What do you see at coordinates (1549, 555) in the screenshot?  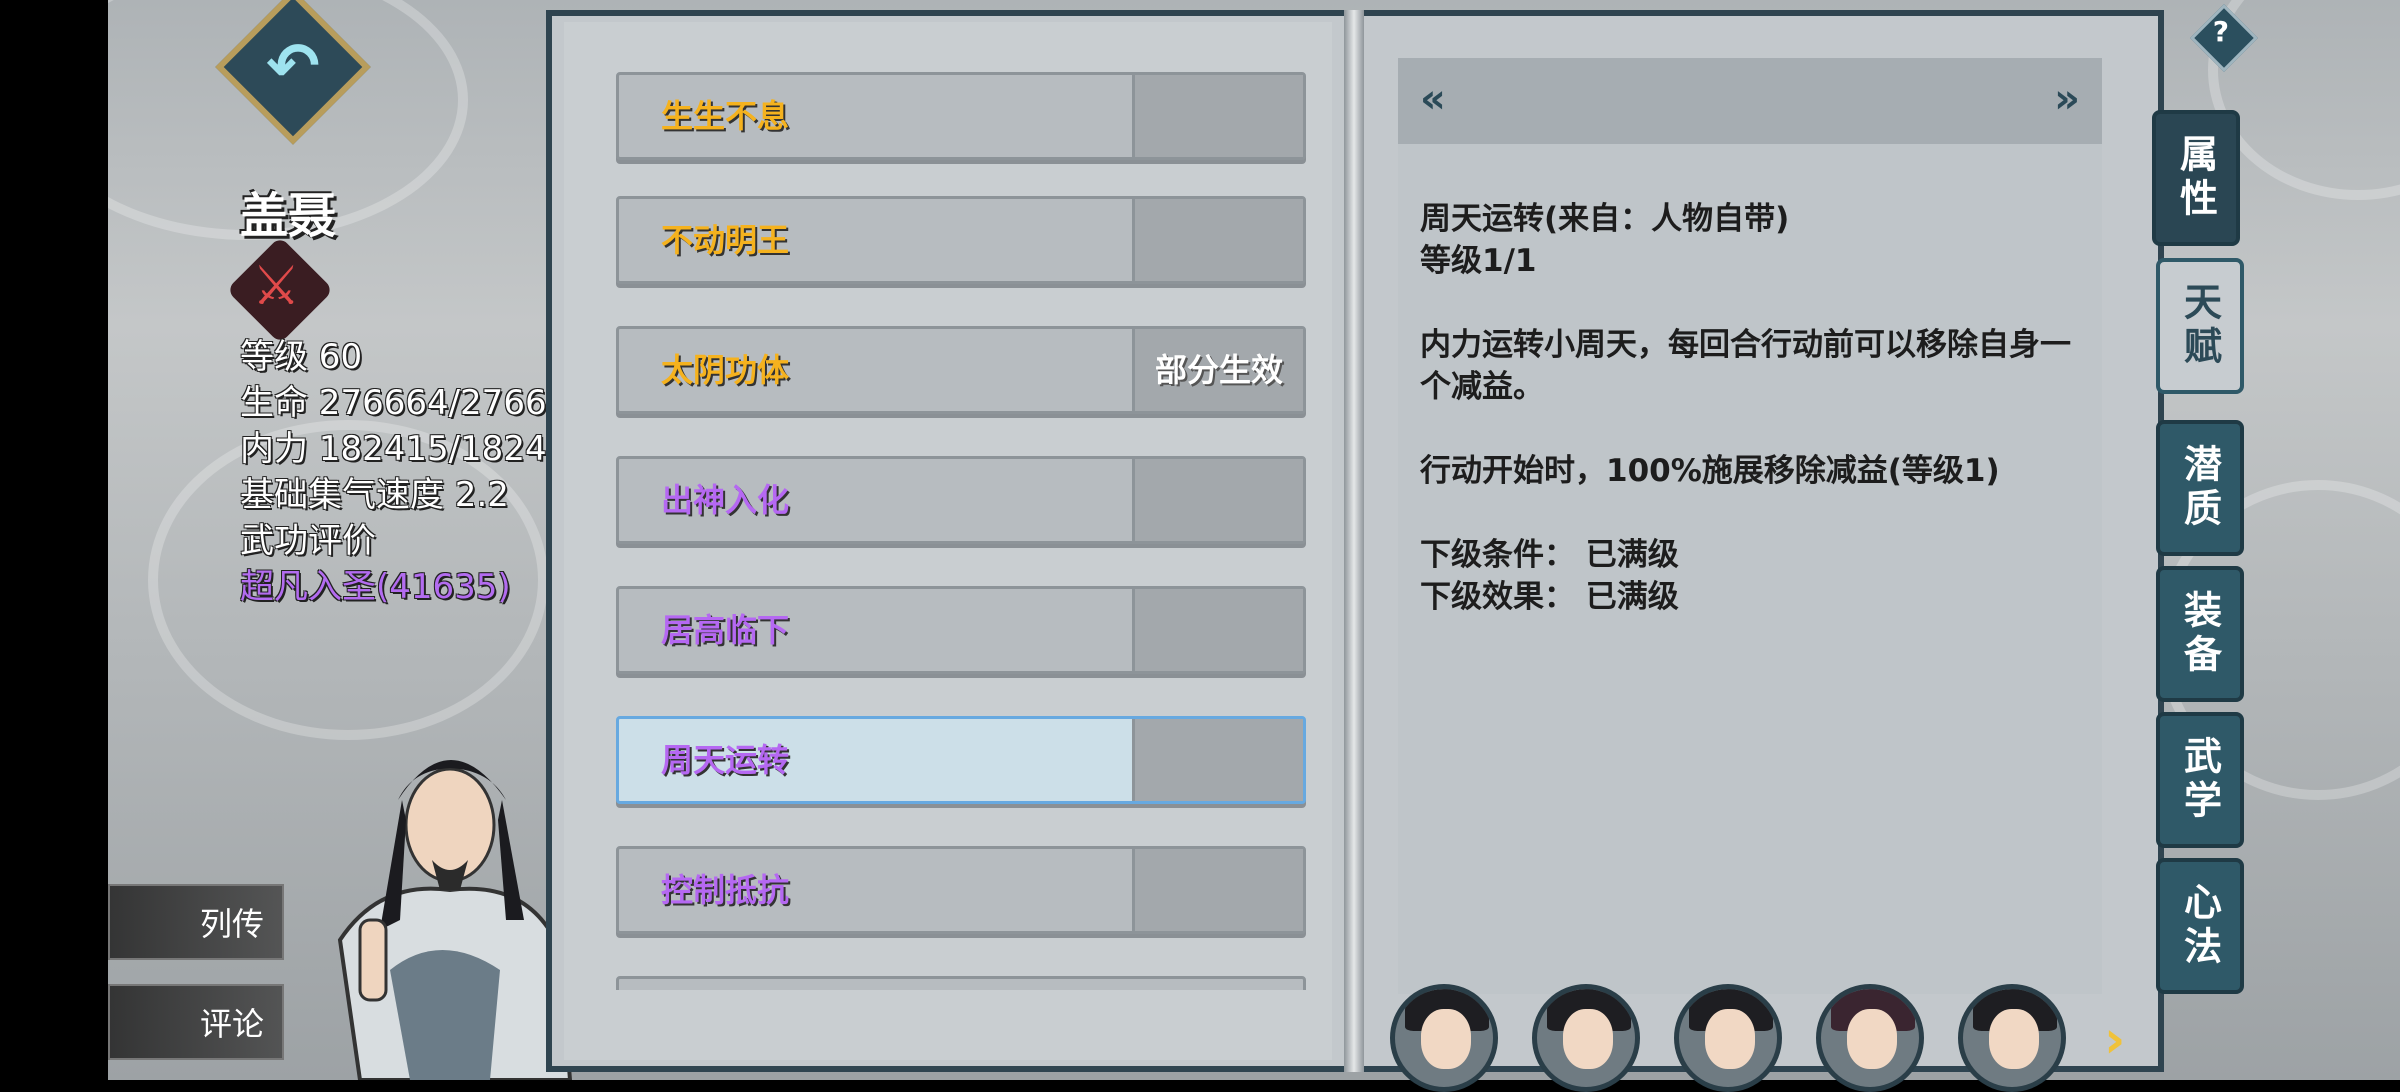 I see `detail-next-condition: 下级条件： 已满级` at bounding box center [1549, 555].